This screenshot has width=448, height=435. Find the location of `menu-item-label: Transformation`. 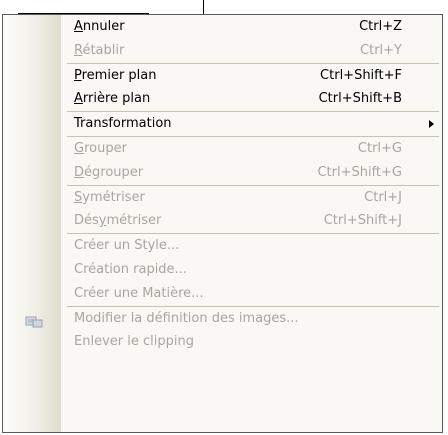

menu-item-label: Transformation is located at coordinates (123, 124).